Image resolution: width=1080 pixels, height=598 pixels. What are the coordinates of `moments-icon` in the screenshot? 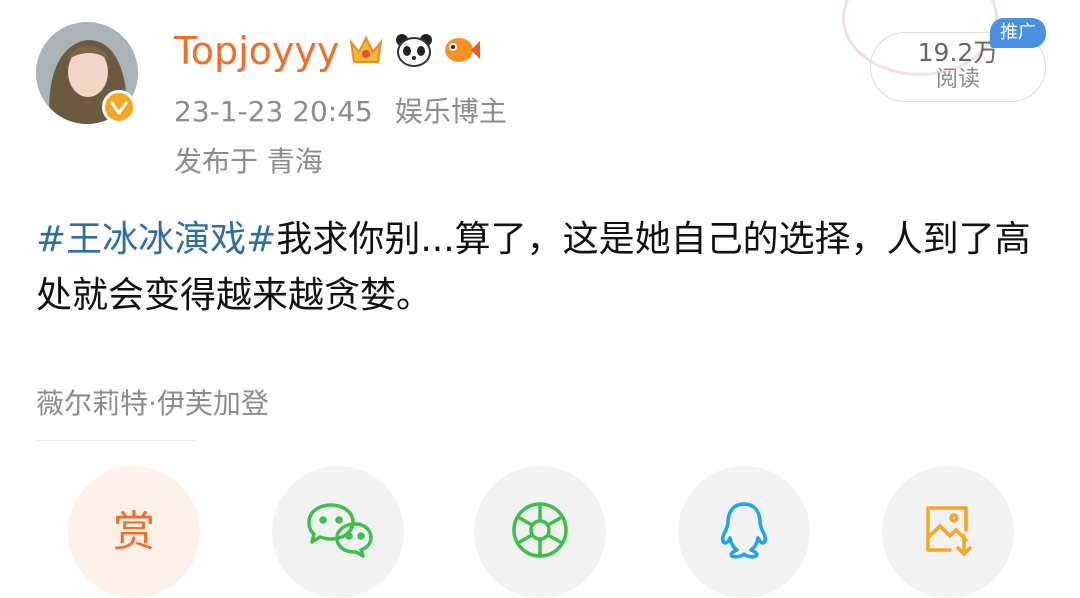 It's located at (540, 532).